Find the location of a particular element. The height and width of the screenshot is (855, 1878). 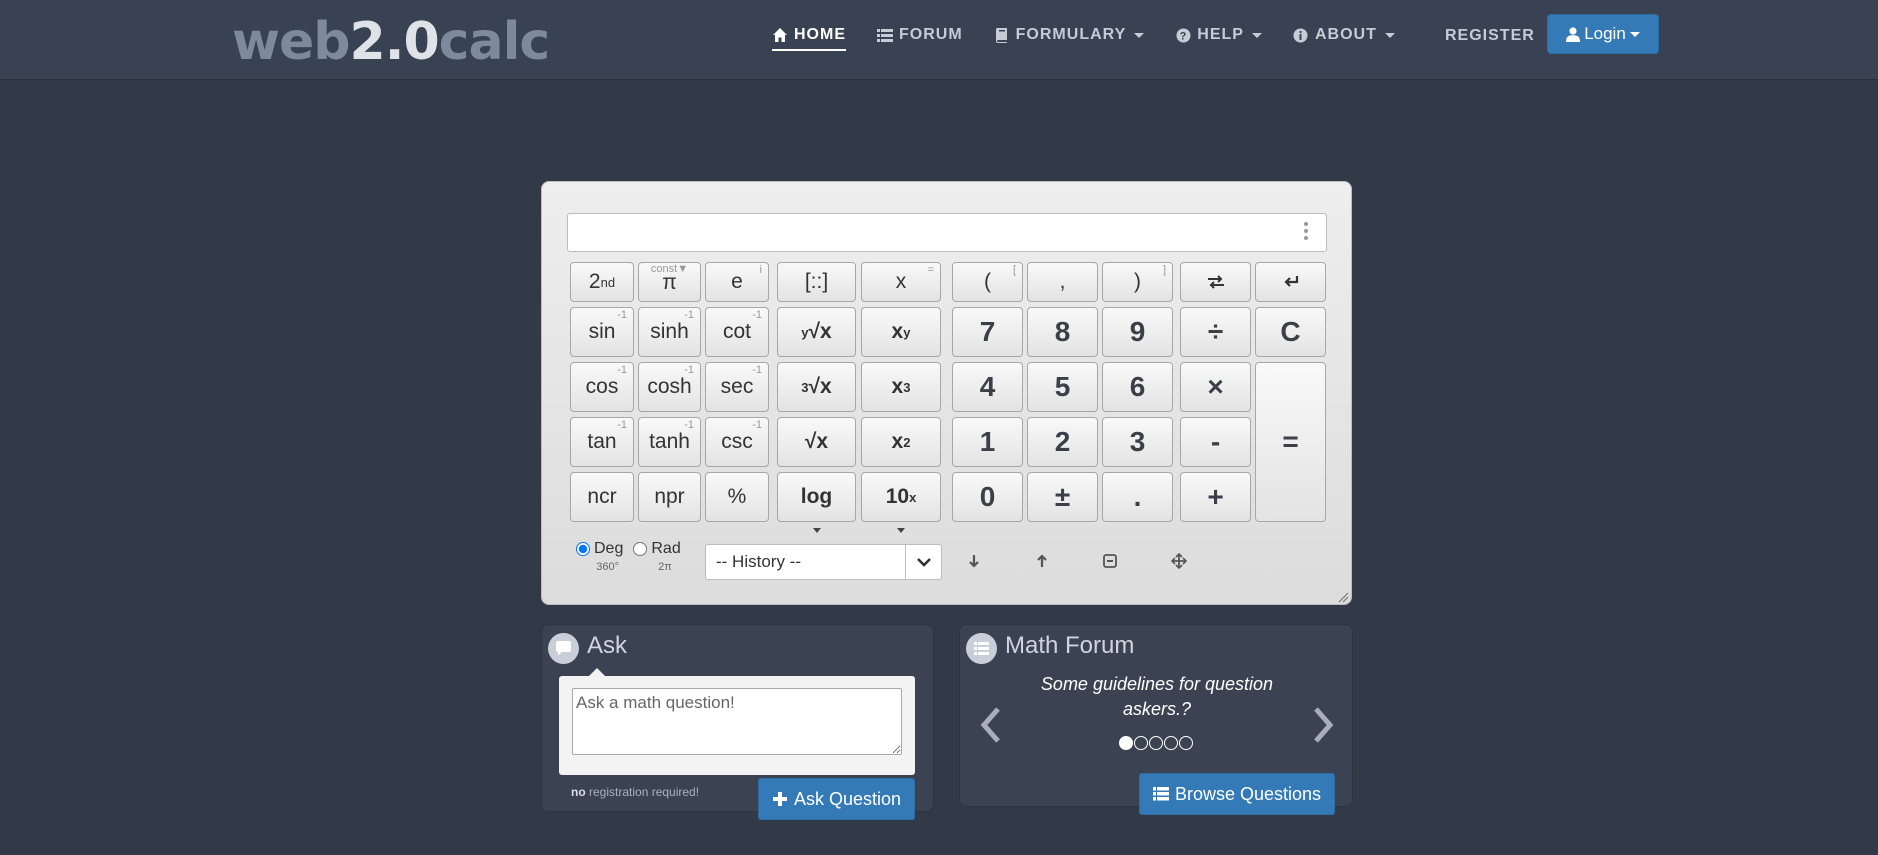

main-nav: HOME FORUM FORMULARY ? HELP ABOUT is located at coordinates (1099, 38).